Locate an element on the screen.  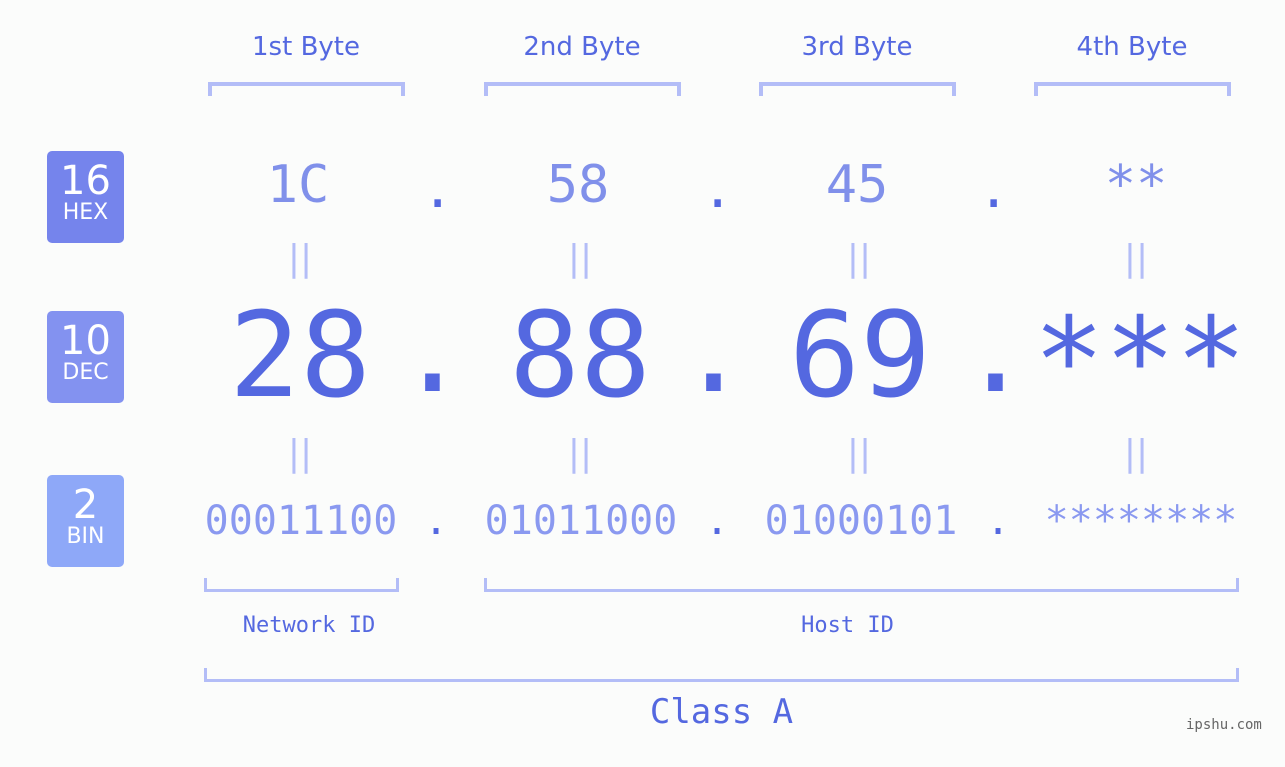
equals-dec-bin-3: || is located at coordinates (859, 453).